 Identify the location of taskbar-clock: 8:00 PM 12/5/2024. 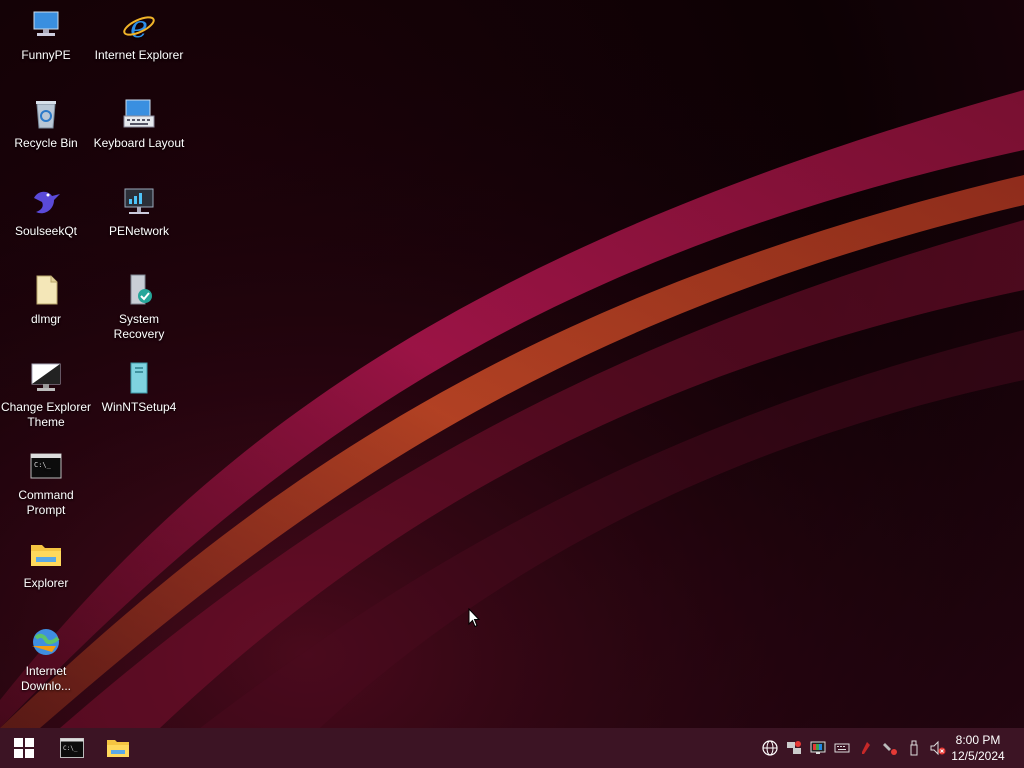
(978, 748).